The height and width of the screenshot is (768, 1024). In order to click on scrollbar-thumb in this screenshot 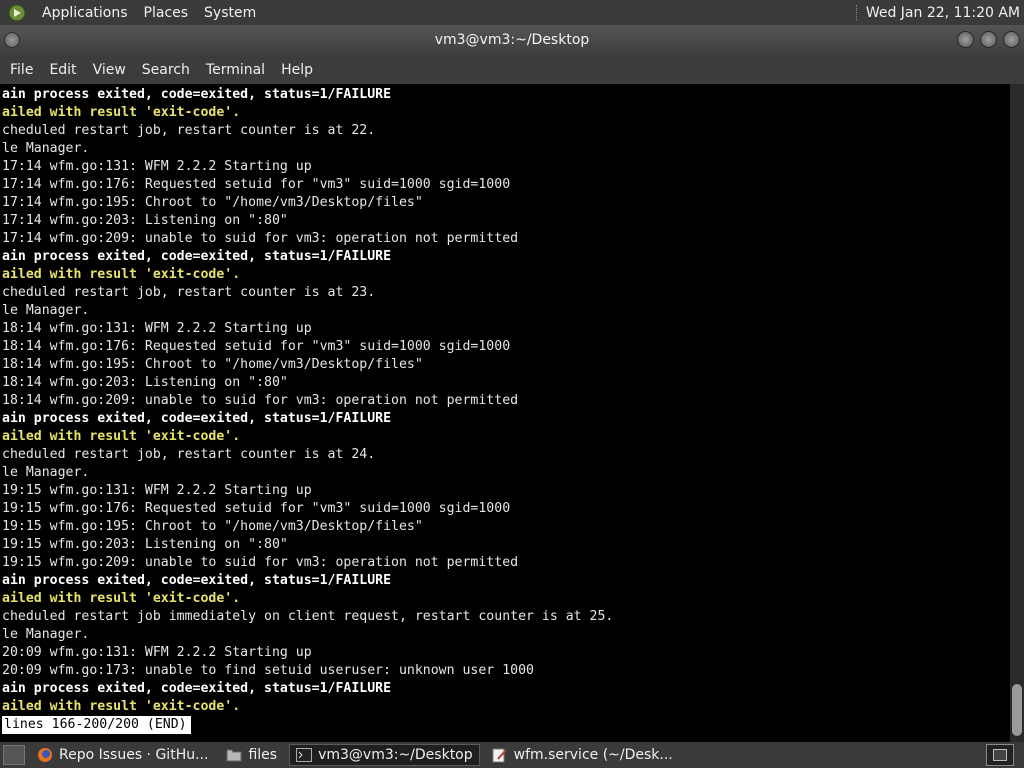, I will do `click(1017, 710)`.